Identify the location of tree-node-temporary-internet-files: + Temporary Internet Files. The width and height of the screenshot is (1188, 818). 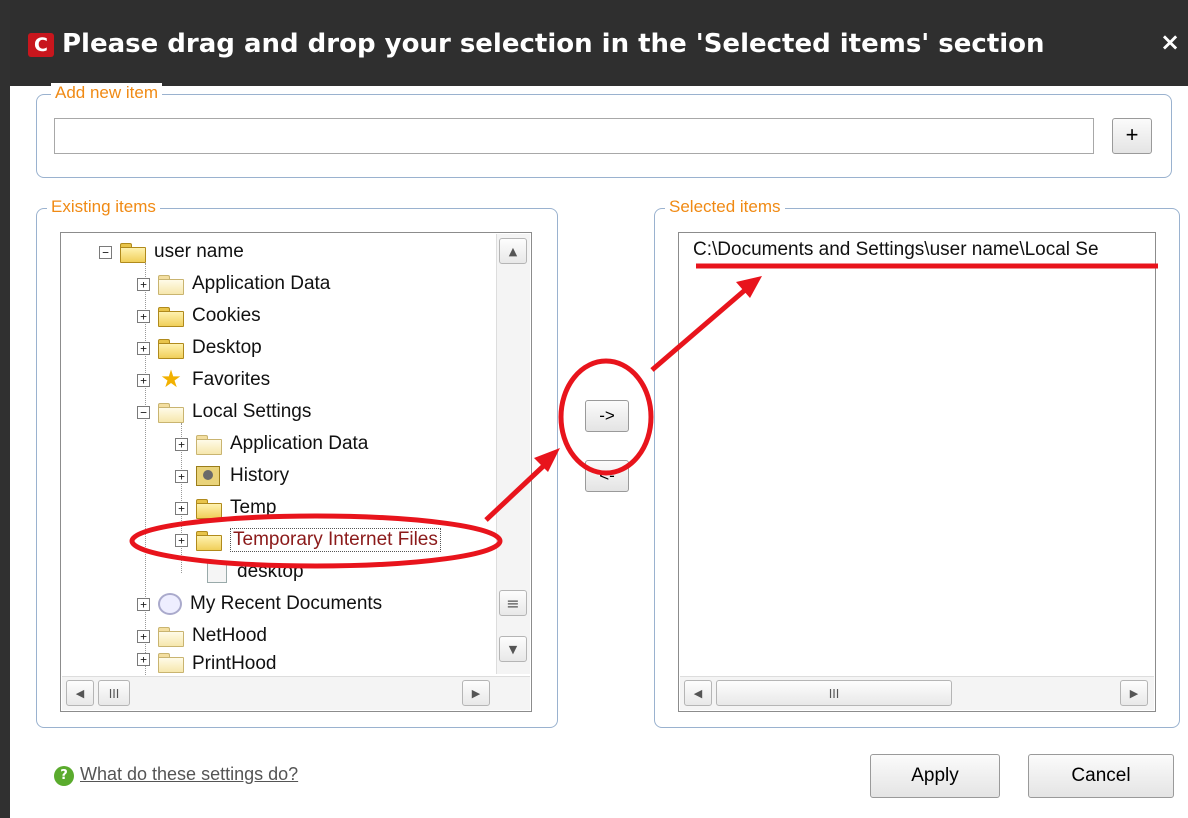
(308, 540).